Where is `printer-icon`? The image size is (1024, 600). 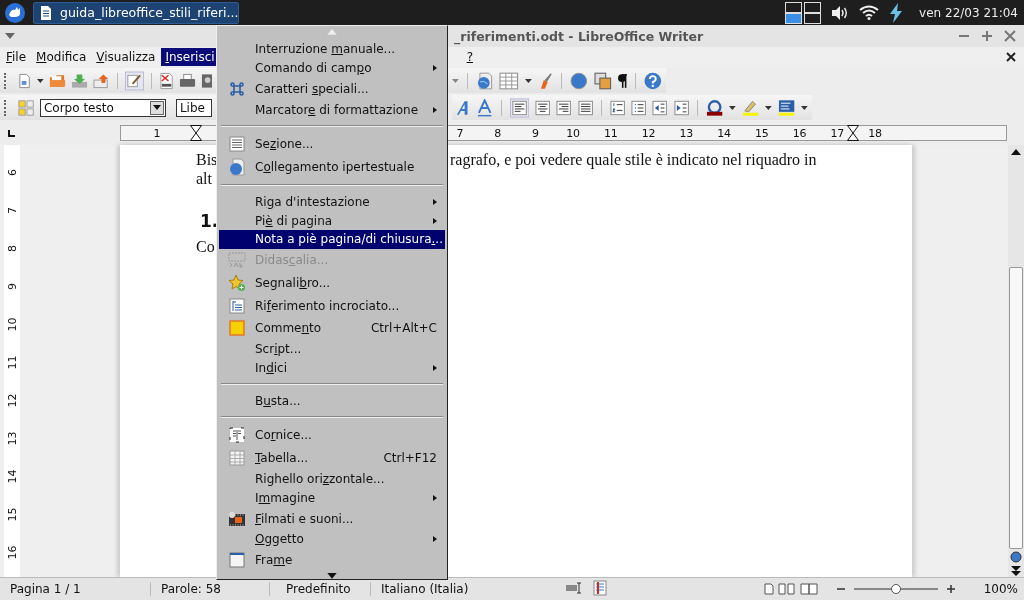
printer-icon is located at coordinates (187, 80).